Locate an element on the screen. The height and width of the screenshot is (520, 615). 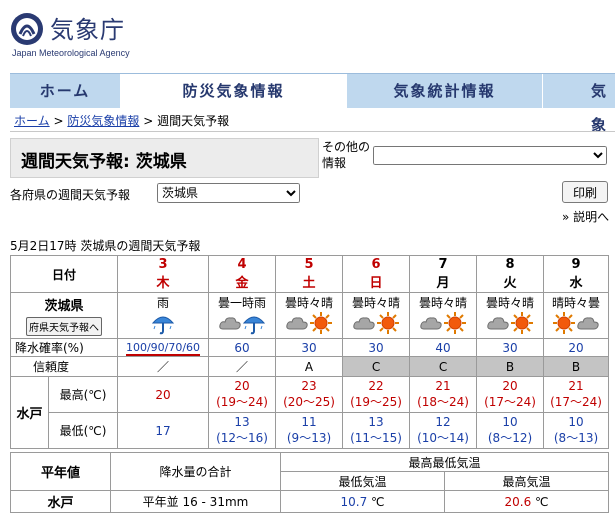
date-cell: 5土 is located at coordinates (309, 274).